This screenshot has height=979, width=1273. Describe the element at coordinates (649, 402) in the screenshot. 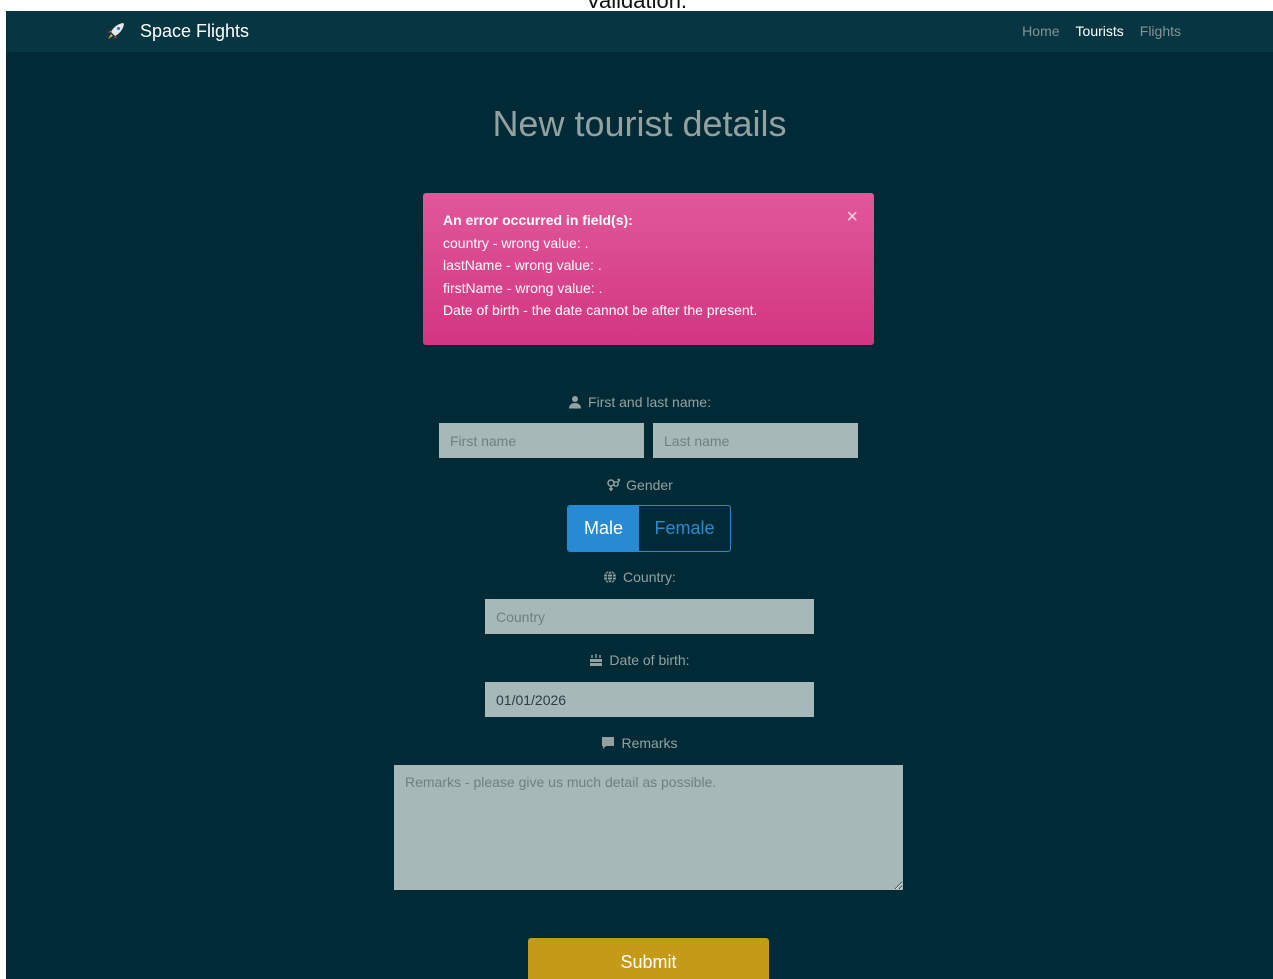

I see `name-label-text: First and last name:` at that location.